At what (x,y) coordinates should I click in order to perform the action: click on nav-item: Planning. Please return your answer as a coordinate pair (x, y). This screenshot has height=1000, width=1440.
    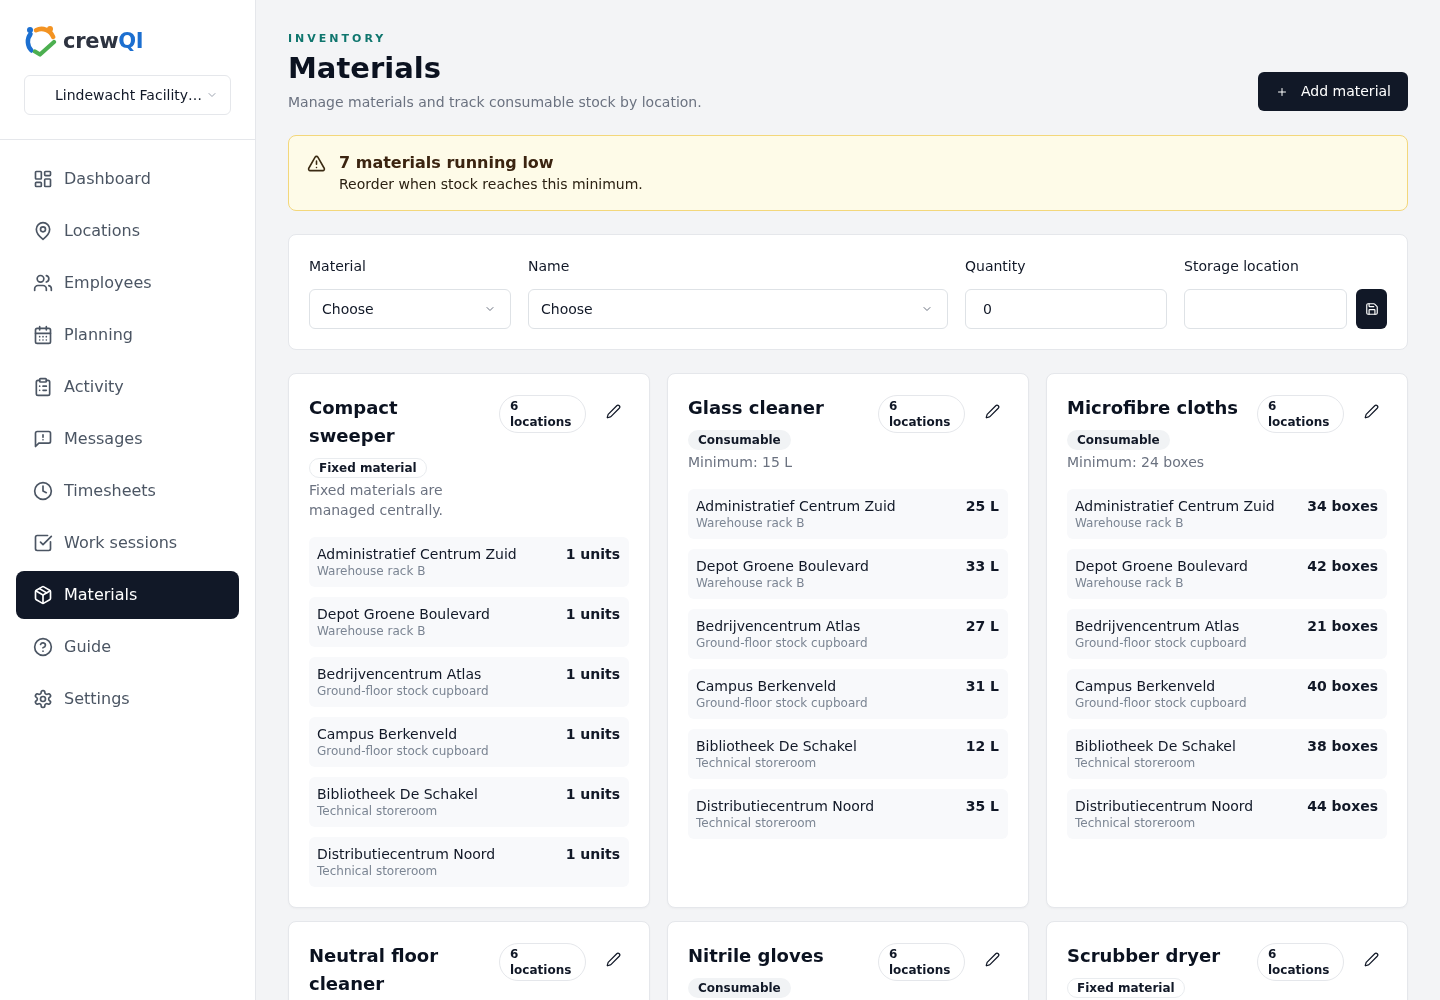
    Looking at the image, I should click on (127, 335).